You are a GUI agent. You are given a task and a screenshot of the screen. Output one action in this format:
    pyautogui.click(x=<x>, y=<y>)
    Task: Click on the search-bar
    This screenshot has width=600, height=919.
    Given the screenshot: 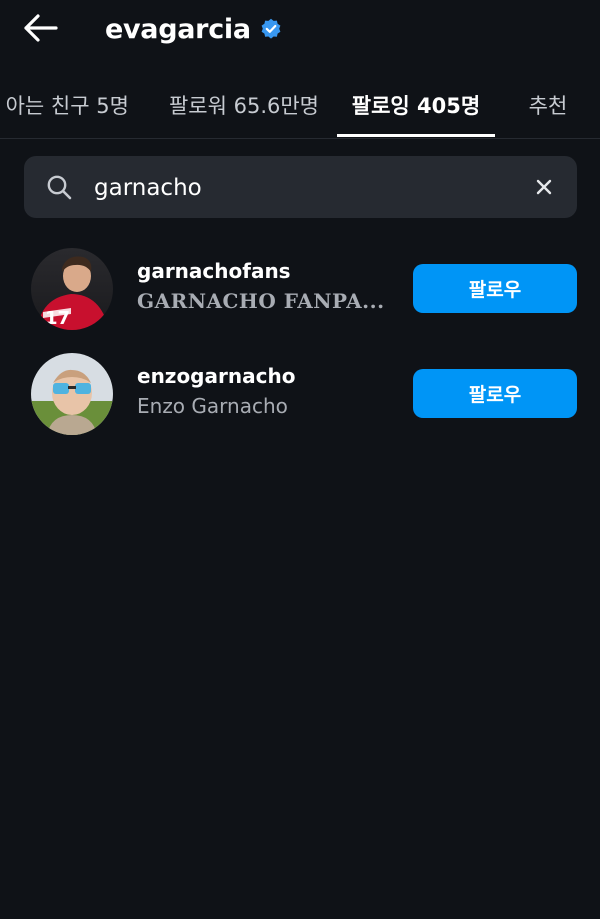 What is the action you would take?
    pyautogui.click(x=300, y=187)
    